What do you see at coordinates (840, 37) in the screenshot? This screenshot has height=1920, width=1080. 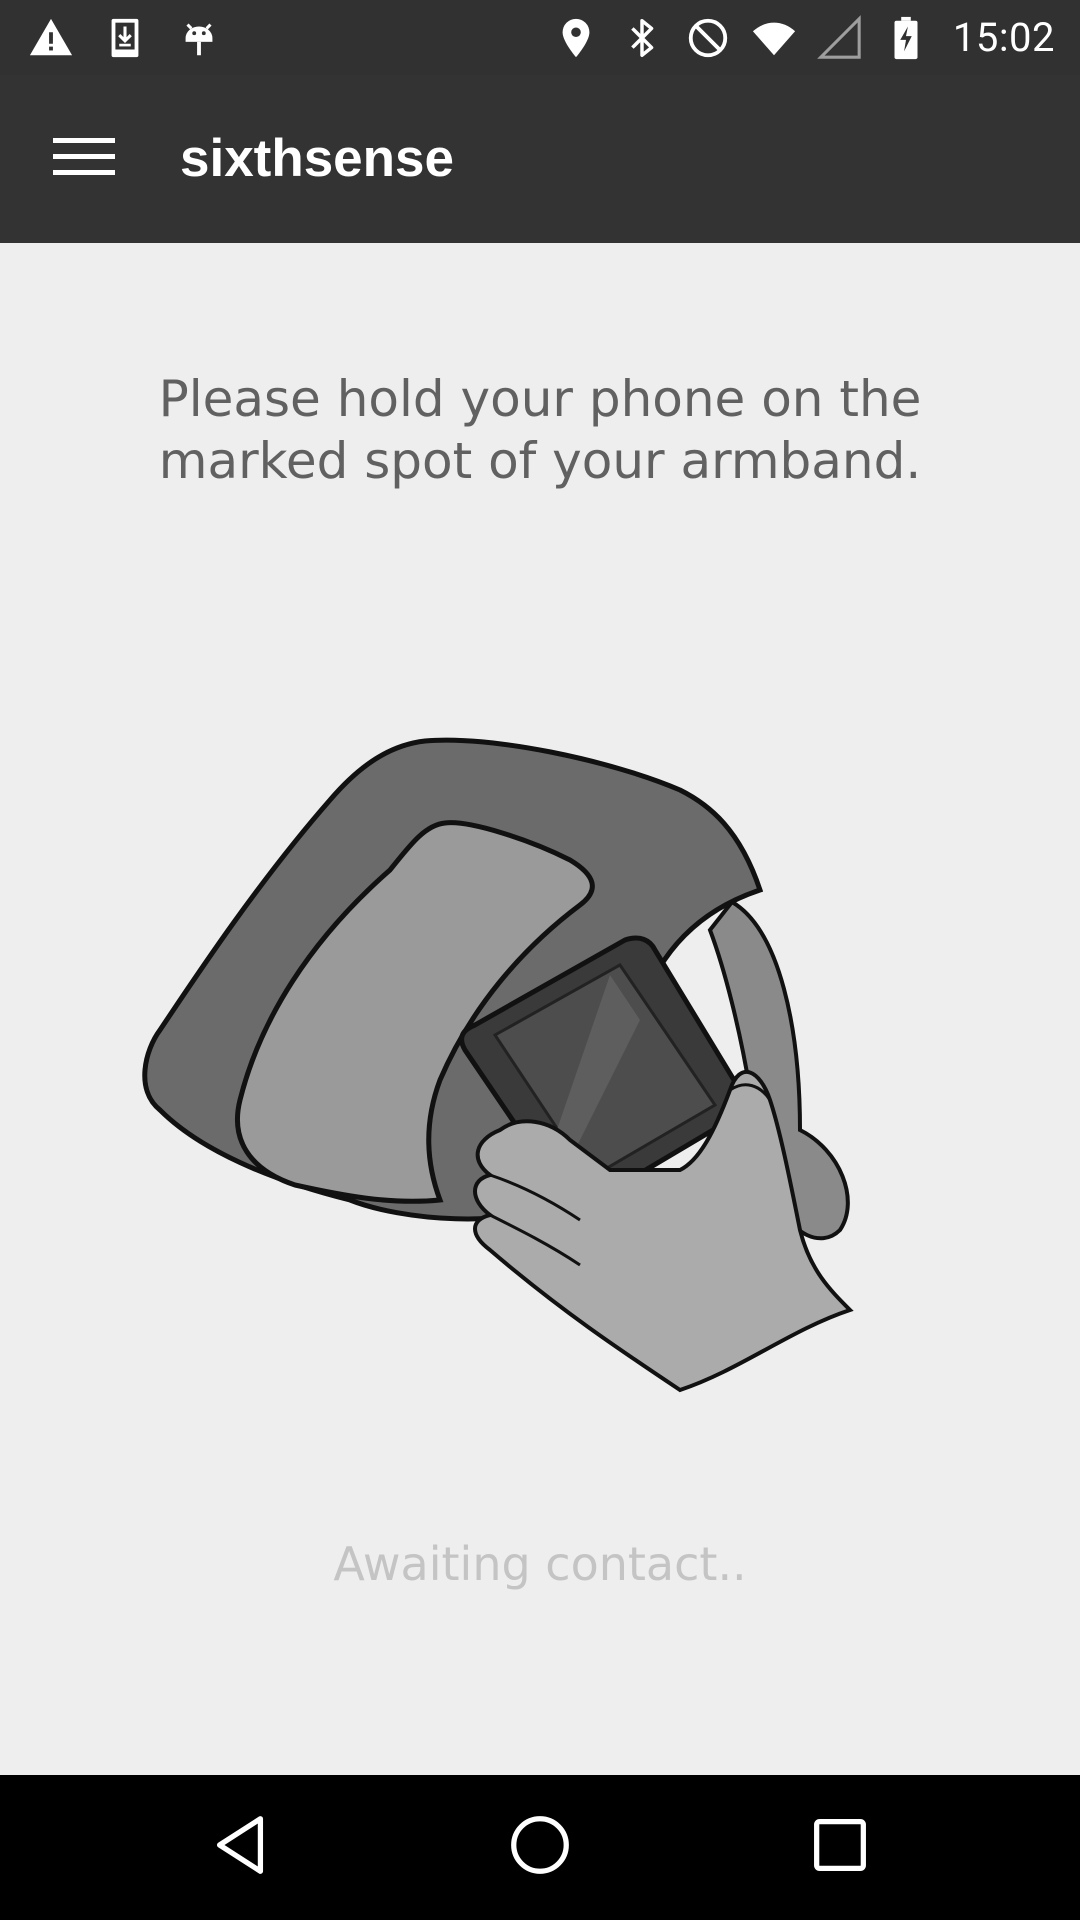 I see `signal-icon` at bounding box center [840, 37].